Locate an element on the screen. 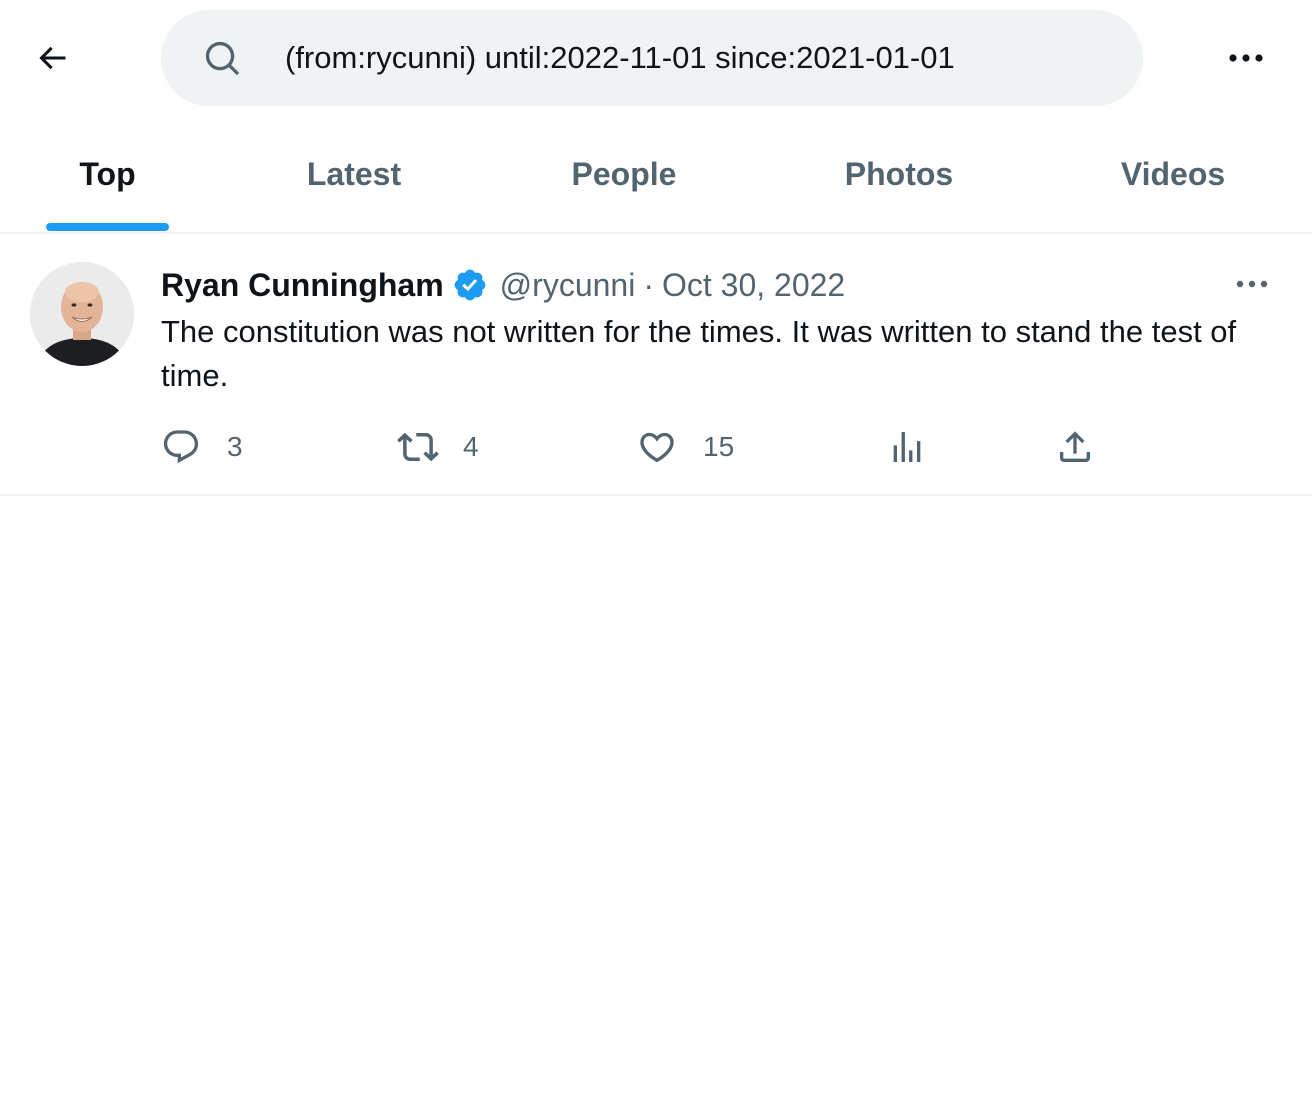 This screenshot has width=1312, height=1110. avatar-image is located at coordinates (82, 314).